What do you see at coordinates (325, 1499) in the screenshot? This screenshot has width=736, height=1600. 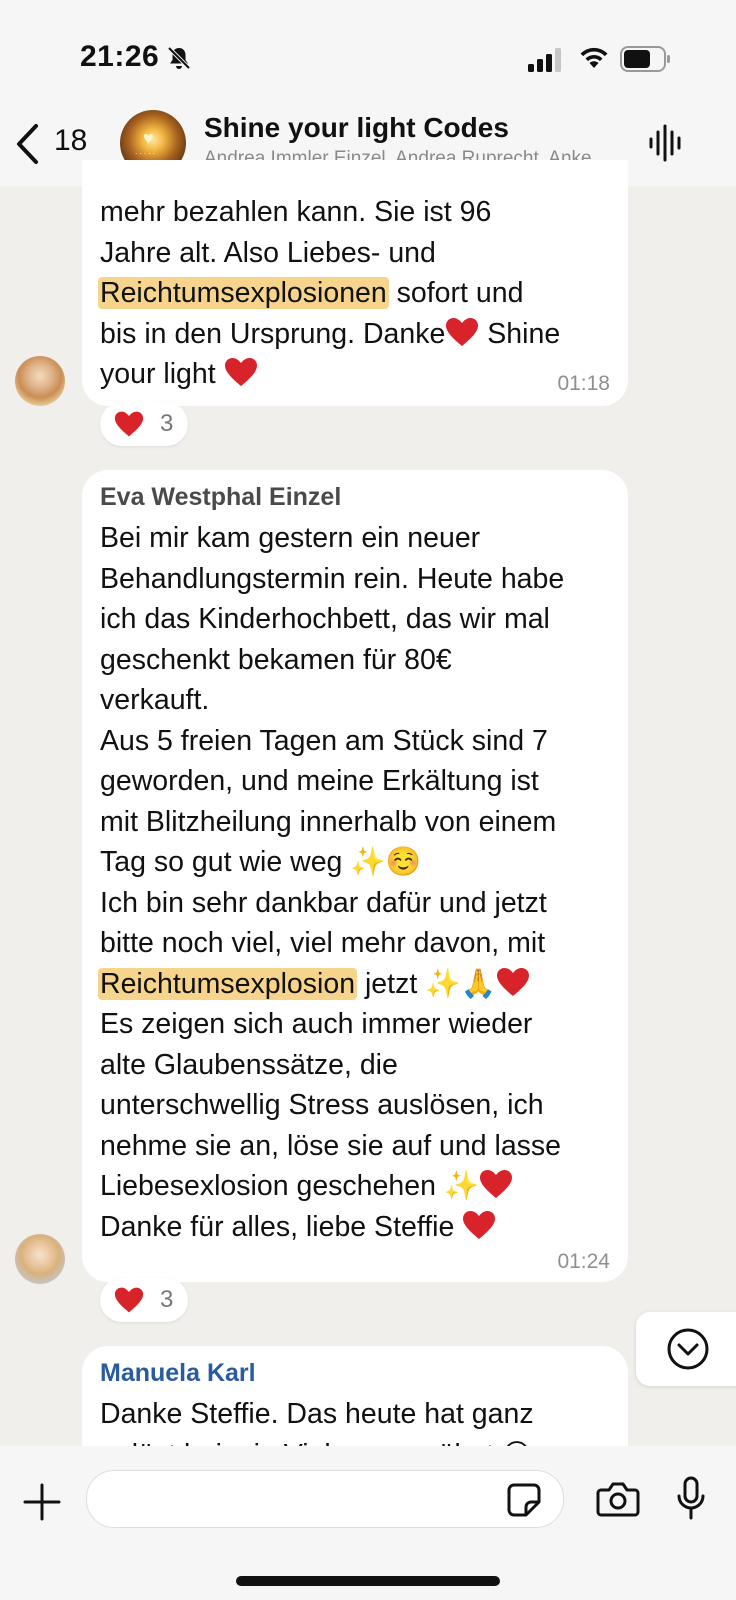 I see `message-input` at bounding box center [325, 1499].